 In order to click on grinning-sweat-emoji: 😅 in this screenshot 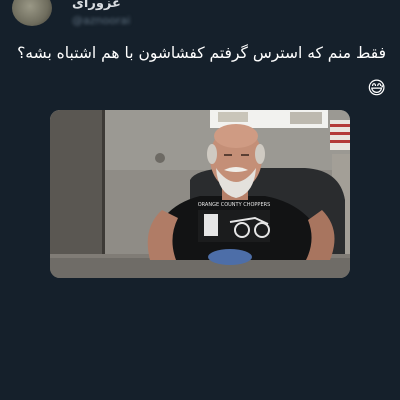, I will do `click(376, 88)`.